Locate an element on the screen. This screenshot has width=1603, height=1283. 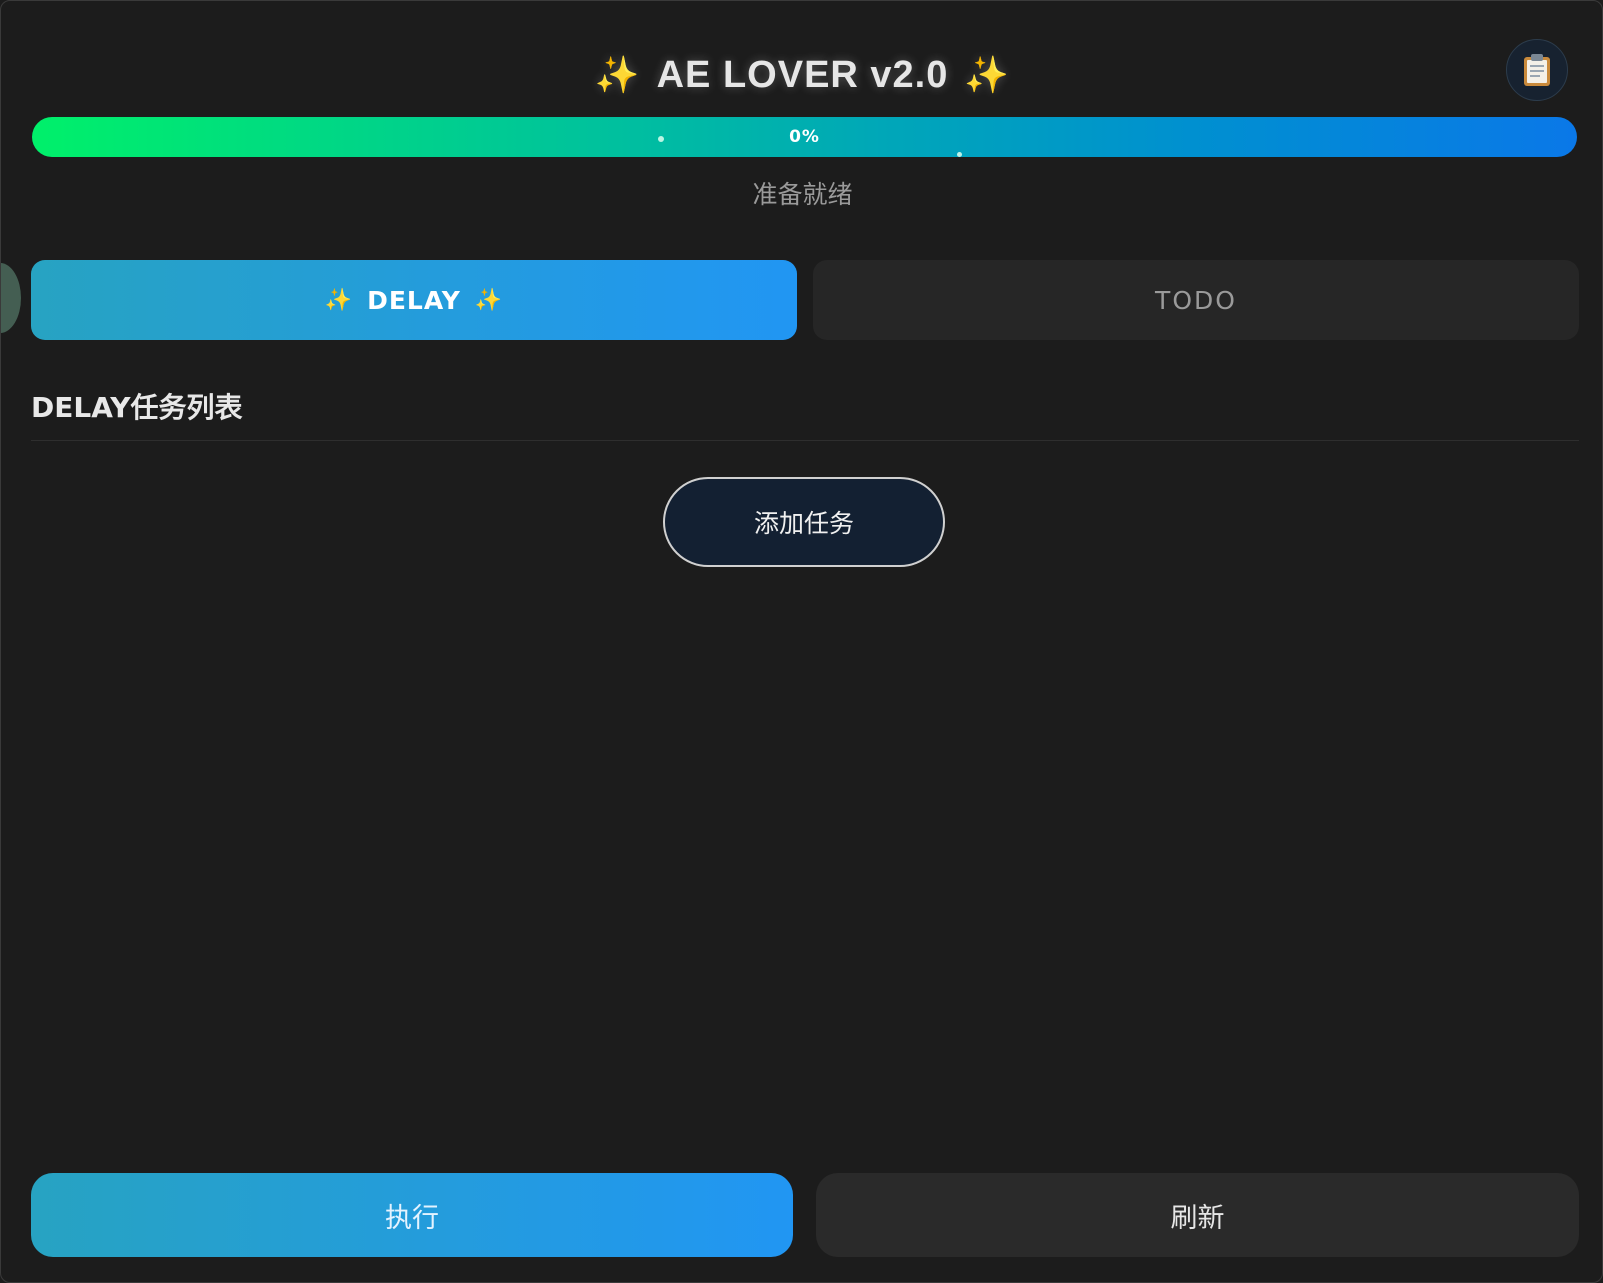
status-text: 准备就绪 is located at coordinates (802, 194).